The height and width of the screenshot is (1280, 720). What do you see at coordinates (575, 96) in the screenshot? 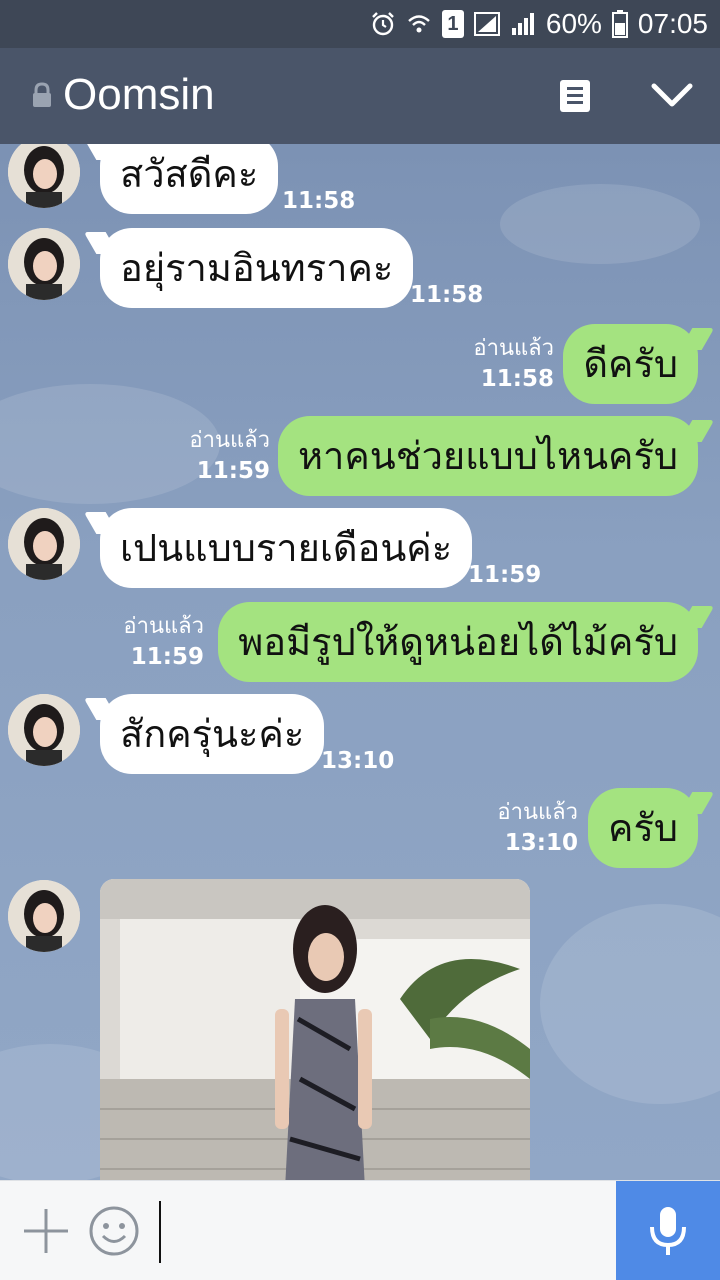
I see `notes-icon` at bounding box center [575, 96].